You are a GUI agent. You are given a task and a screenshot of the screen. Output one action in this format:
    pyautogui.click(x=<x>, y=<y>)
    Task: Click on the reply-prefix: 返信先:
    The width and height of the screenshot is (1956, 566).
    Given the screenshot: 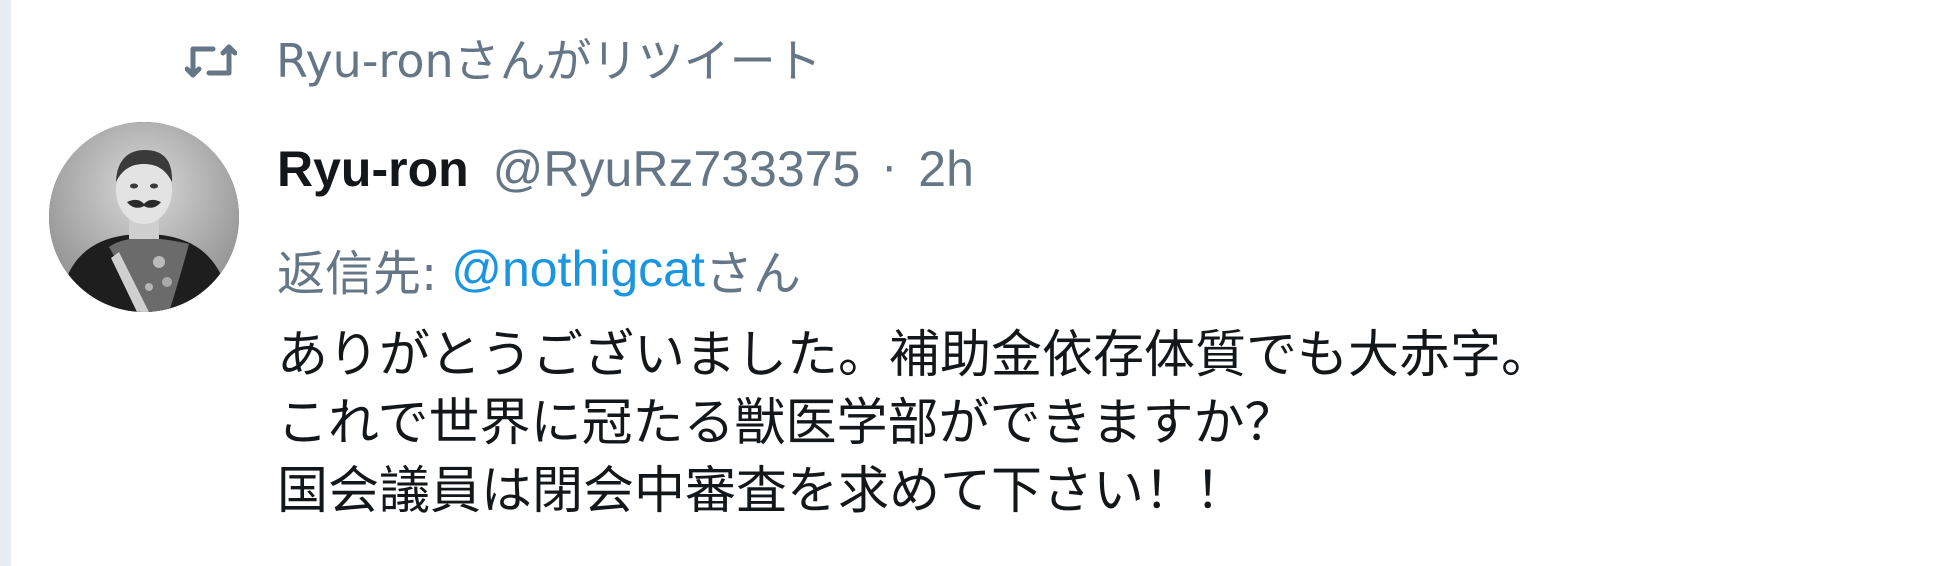 What is the action you would take?
    pyautogui.click(x=357, y=274)
    